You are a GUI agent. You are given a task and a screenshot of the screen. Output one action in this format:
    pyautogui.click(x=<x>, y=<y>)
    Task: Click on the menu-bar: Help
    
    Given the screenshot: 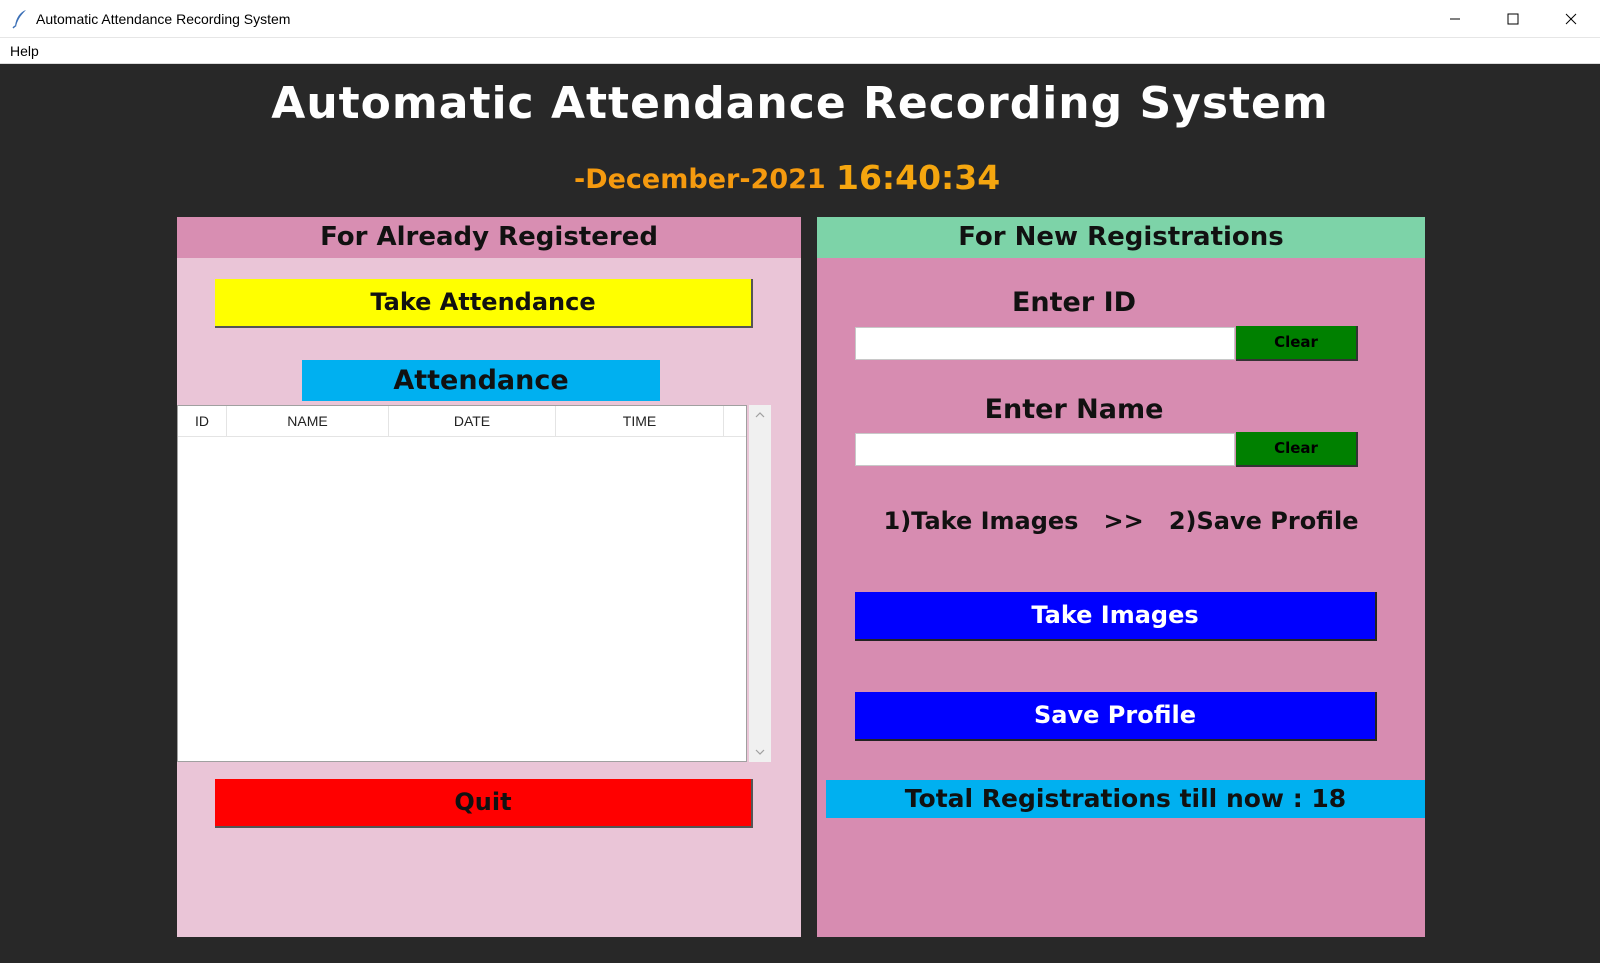 What is the action you would take?
    pyautogui.click(x=800, y=51)
    